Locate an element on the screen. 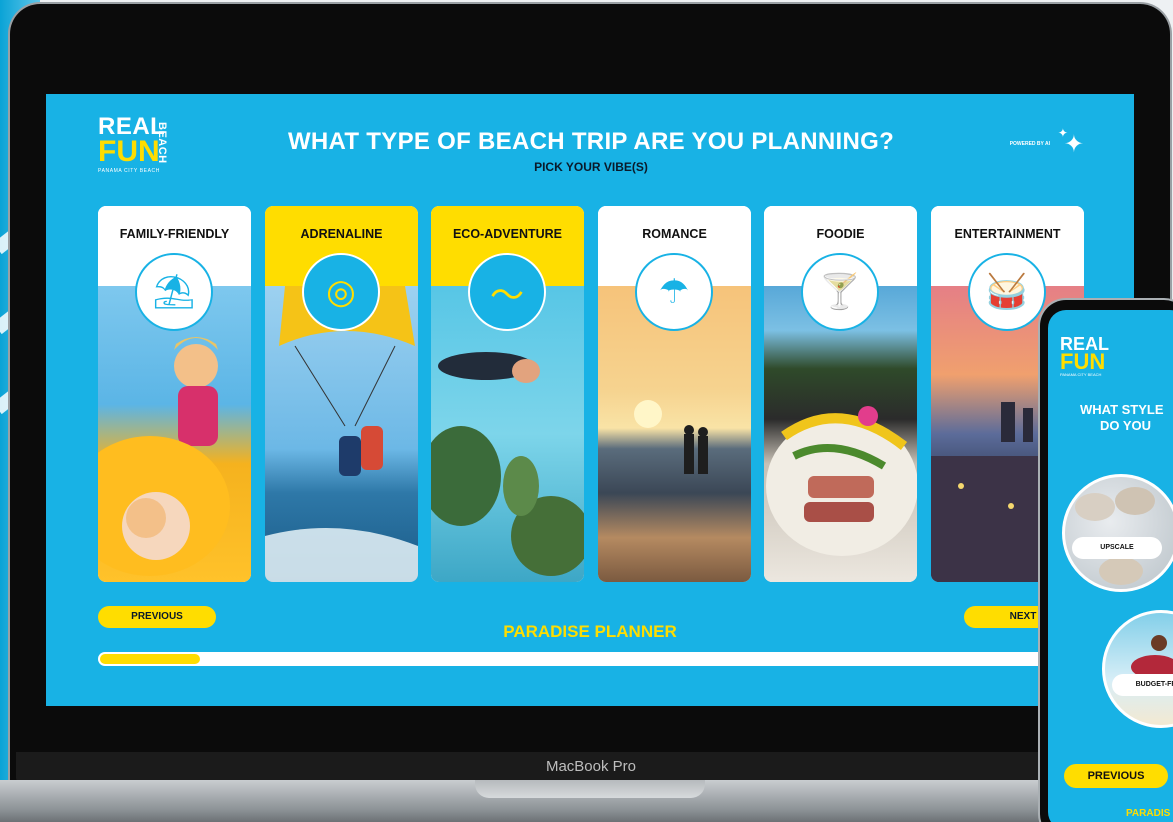  vibe-card-foodie: FOODIE 🍸 is located at coordinates (840, 394).